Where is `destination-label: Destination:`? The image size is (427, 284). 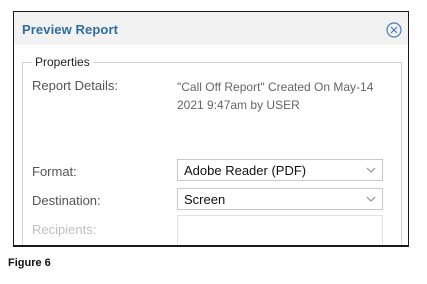 destination-label: Destination: is located at coordinates (66, 200).